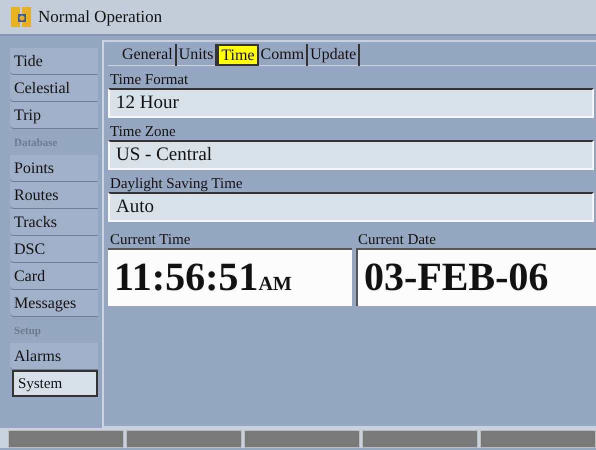 The width and height of the screenshot is (596, 450). I want to click on tab: Update, so click(334, 55).